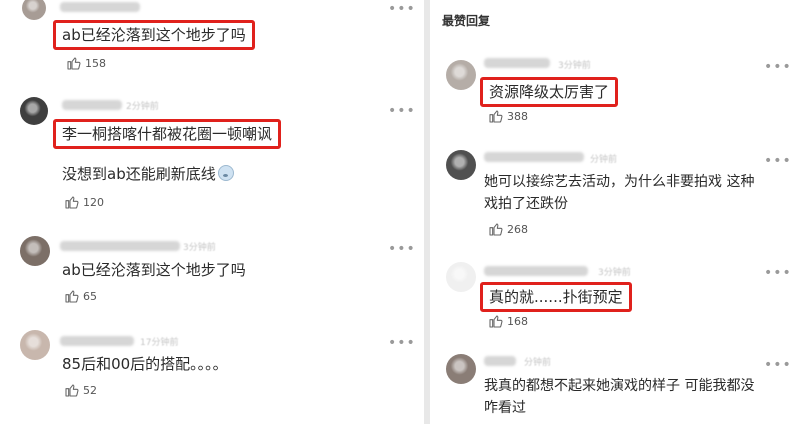 The image size is (808, 424). I want to click on like-count: 268, so click(517, 229).